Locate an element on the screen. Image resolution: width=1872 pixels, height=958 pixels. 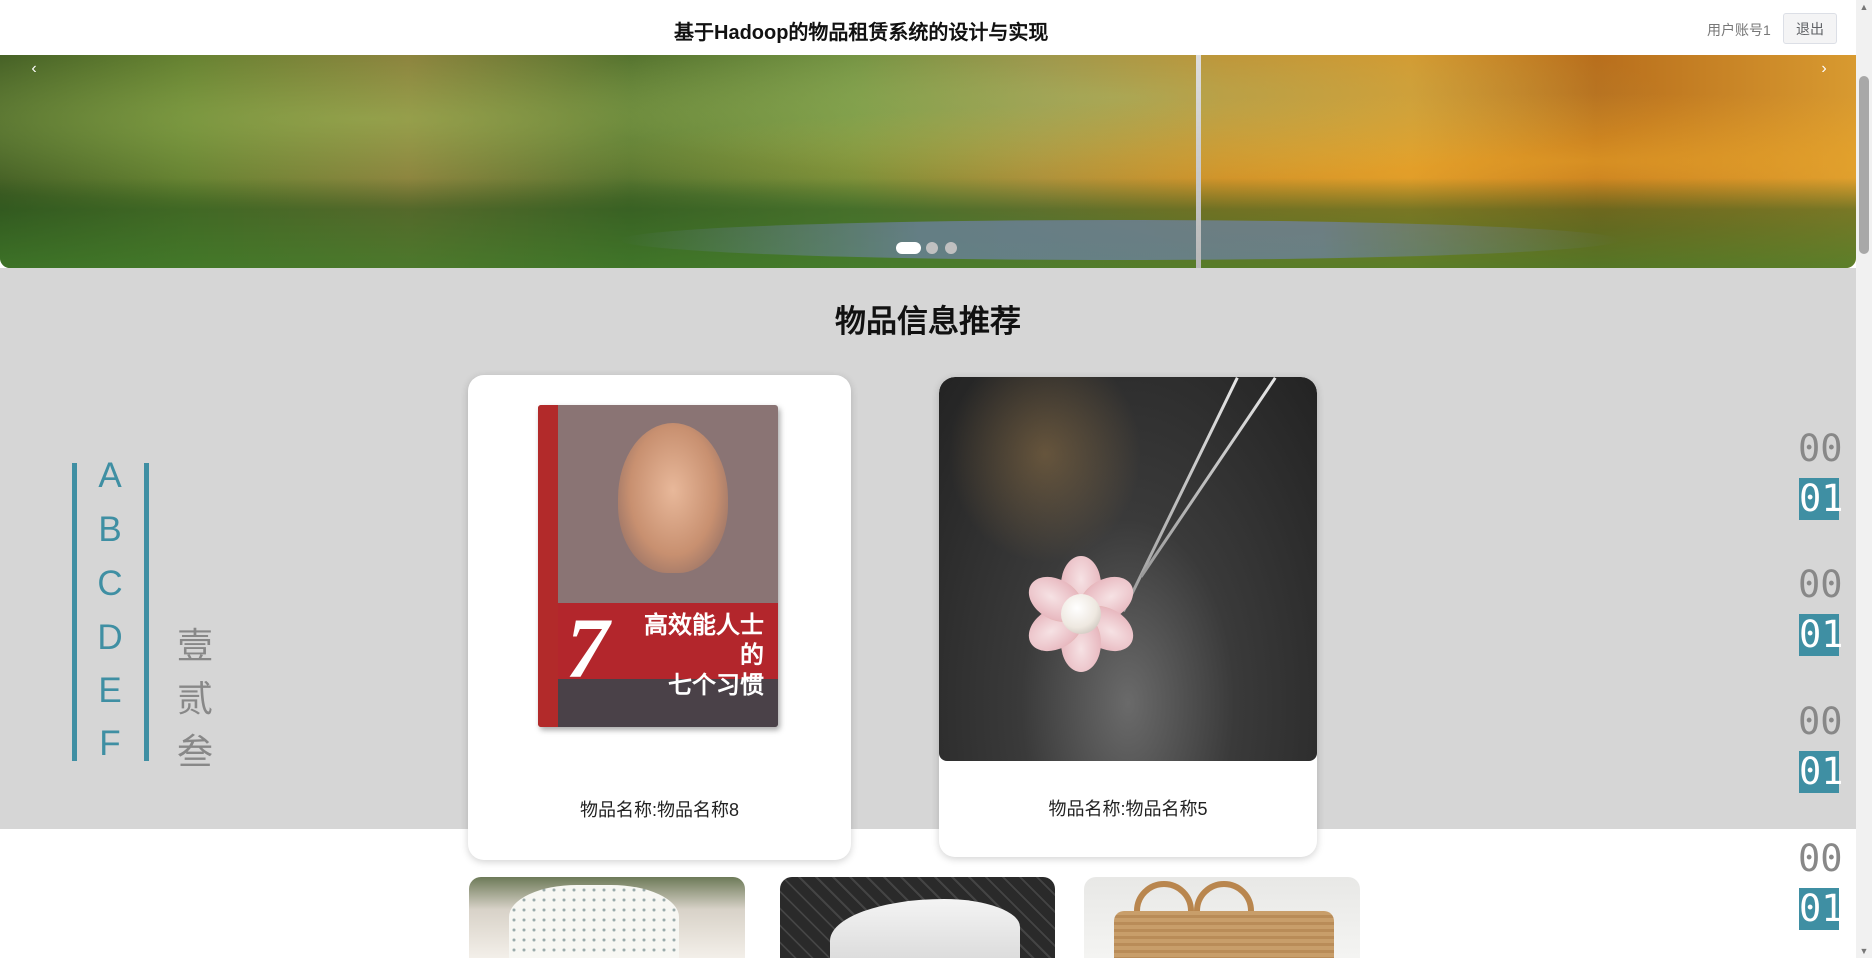
scroll-up-arrow-icon: ▲ is located at coordinates (1864, 7).